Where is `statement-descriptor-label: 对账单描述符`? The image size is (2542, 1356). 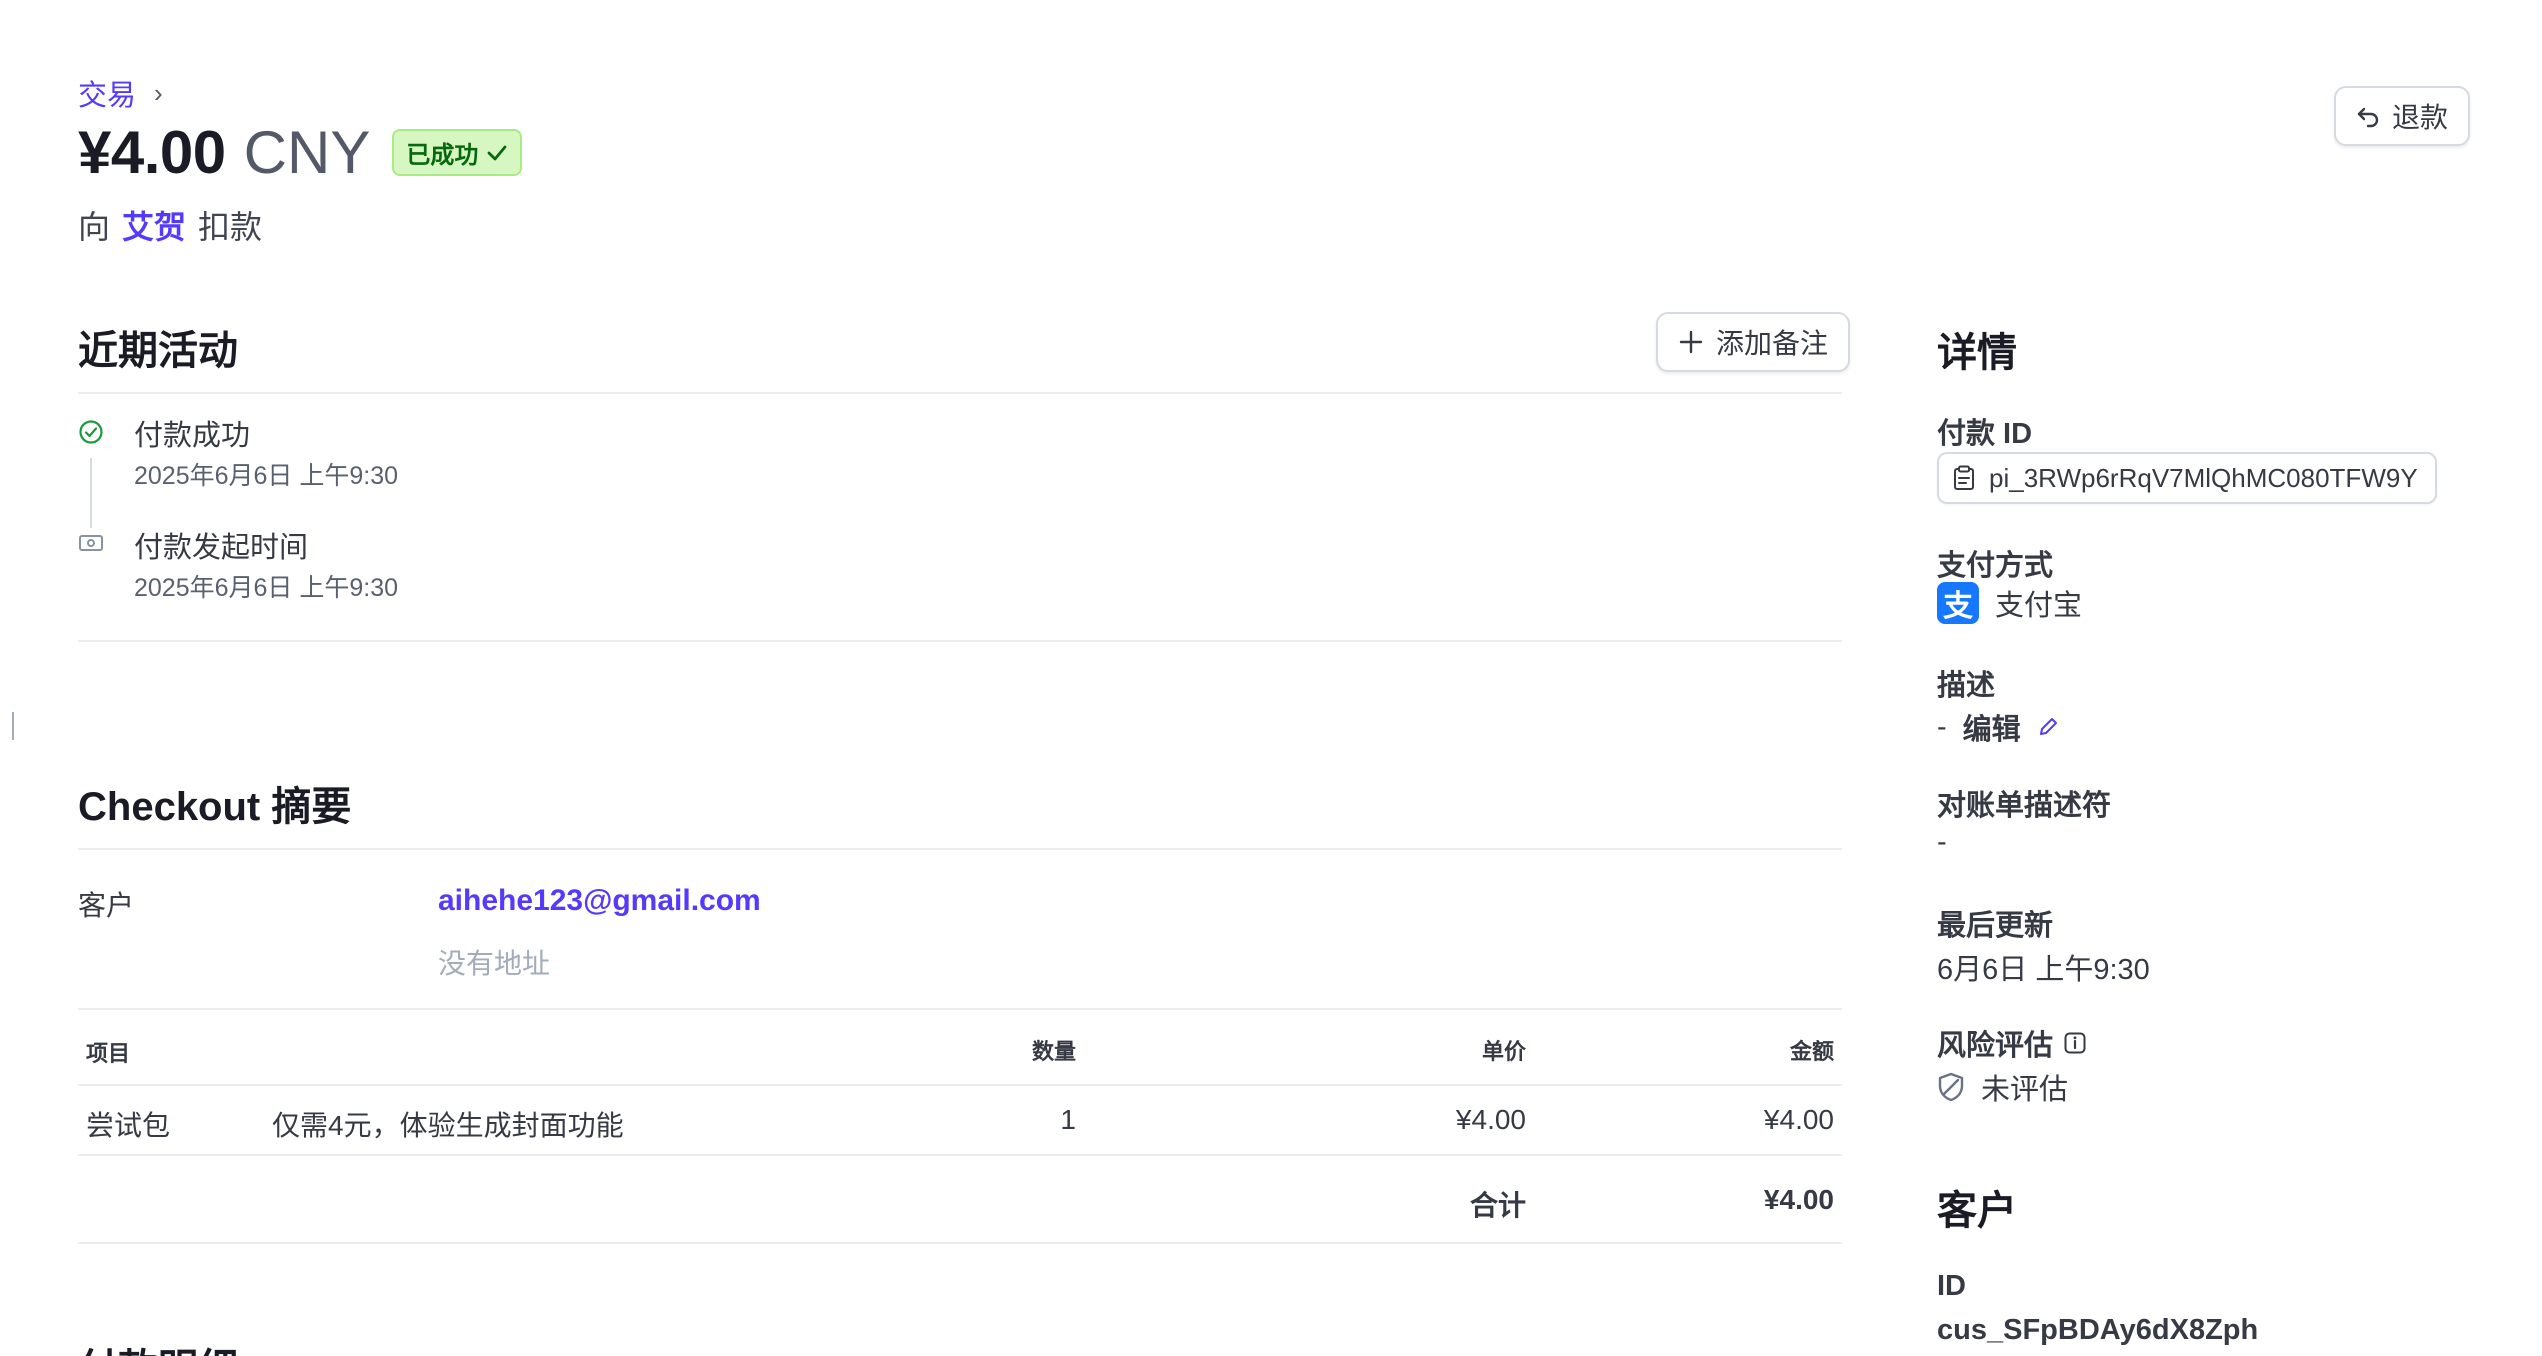
statement-descriptor-label: 对账单描述符 is located at coordinates (2024, 806).